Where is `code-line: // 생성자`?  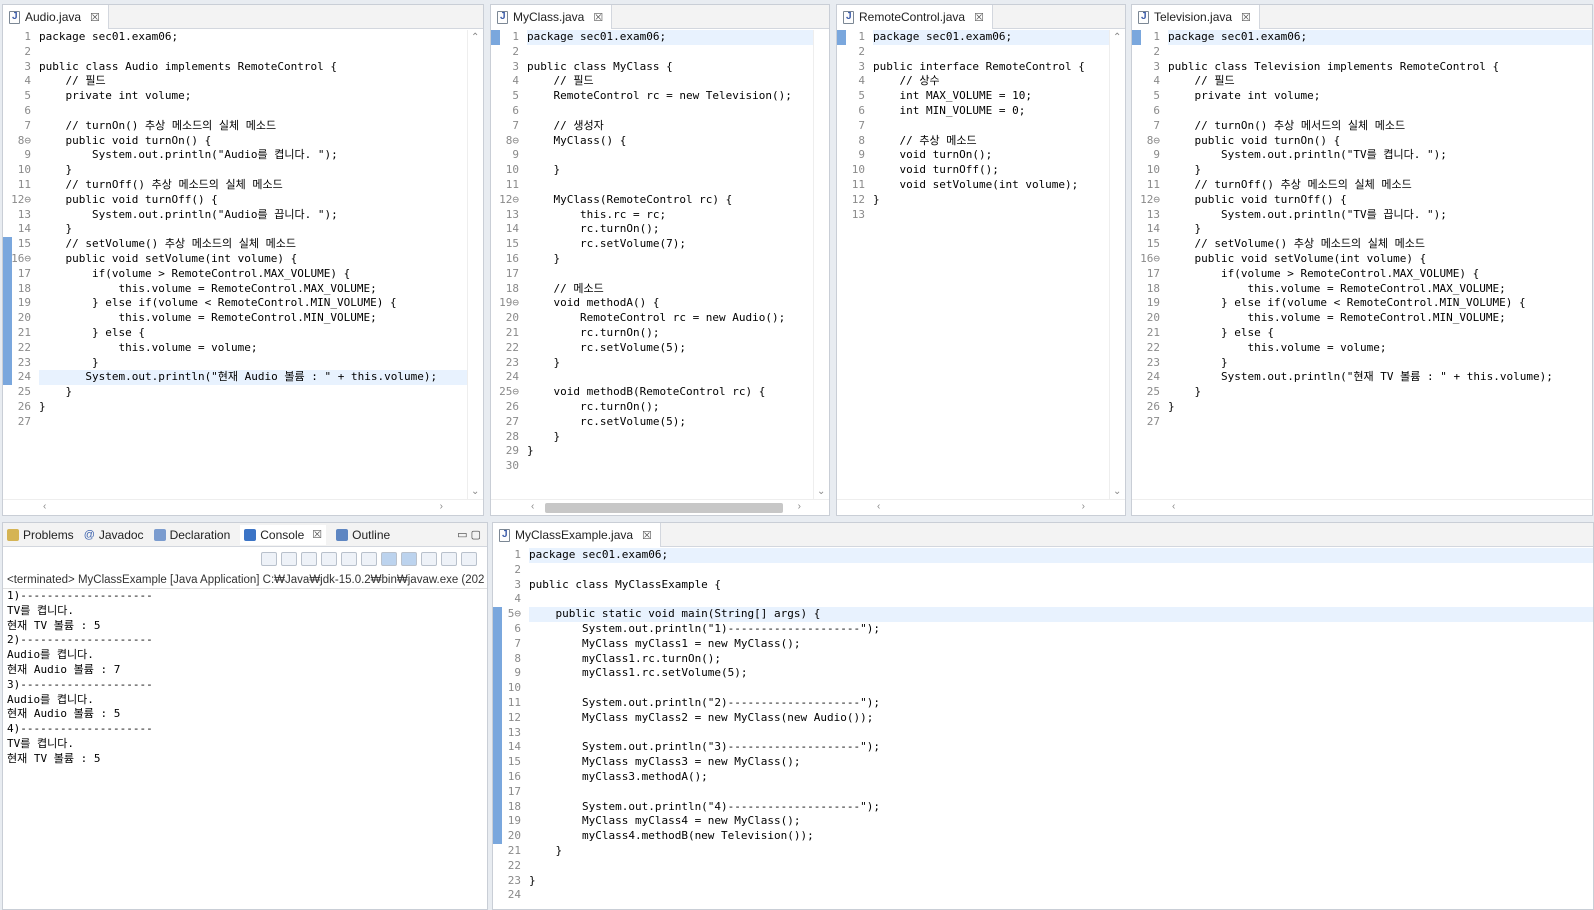 code-line: // 생성자 is located at coordinates (678, 126).